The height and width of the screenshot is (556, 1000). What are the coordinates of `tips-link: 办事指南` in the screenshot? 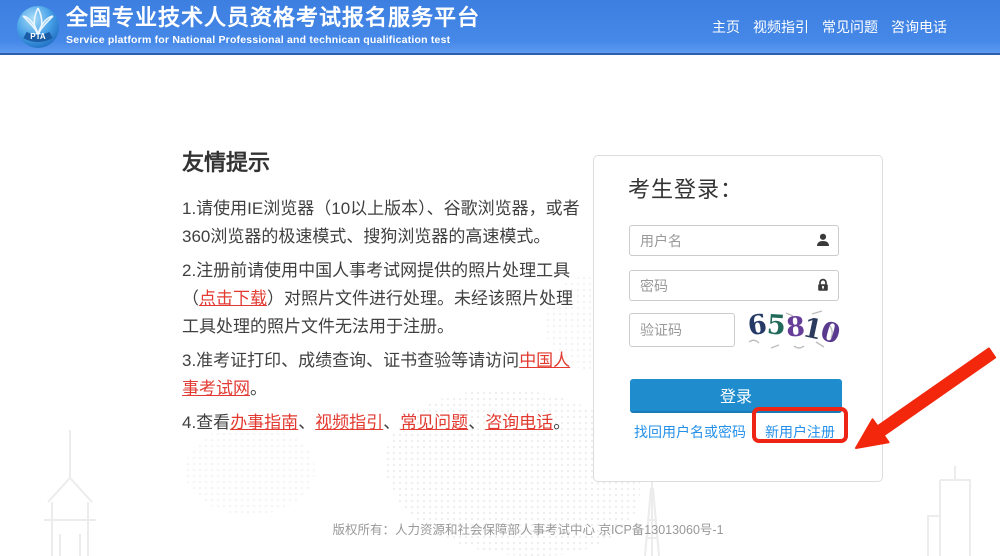 It's located at (264, 422).